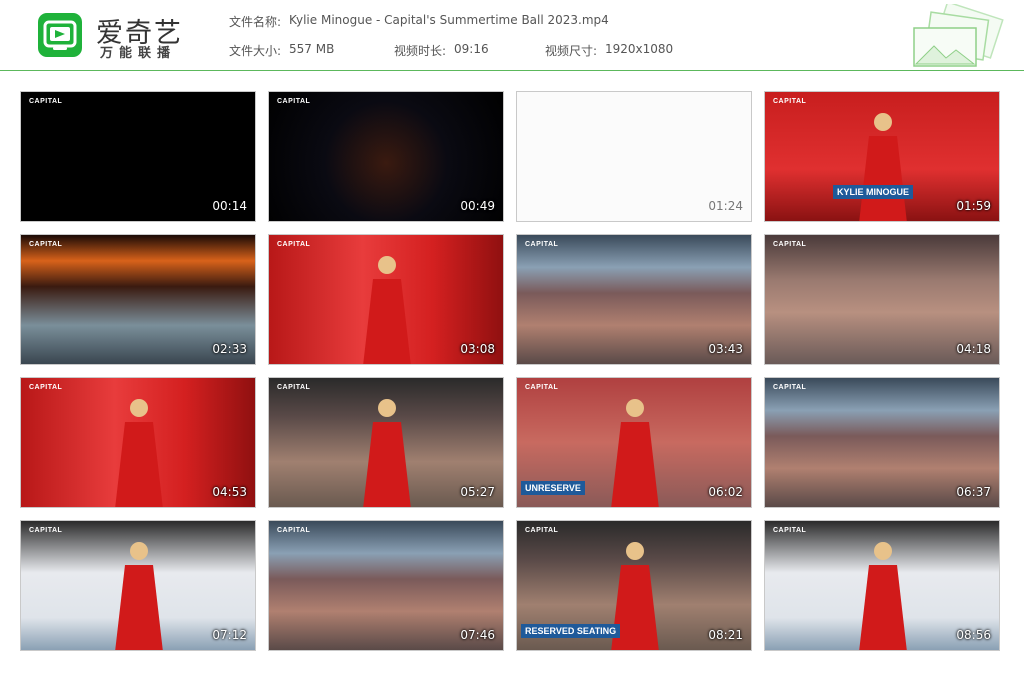  Describe the element at coordinates (386, 156) in the screenshot. I see `video-thumbnail: CAPITAL 00:49` at that location.